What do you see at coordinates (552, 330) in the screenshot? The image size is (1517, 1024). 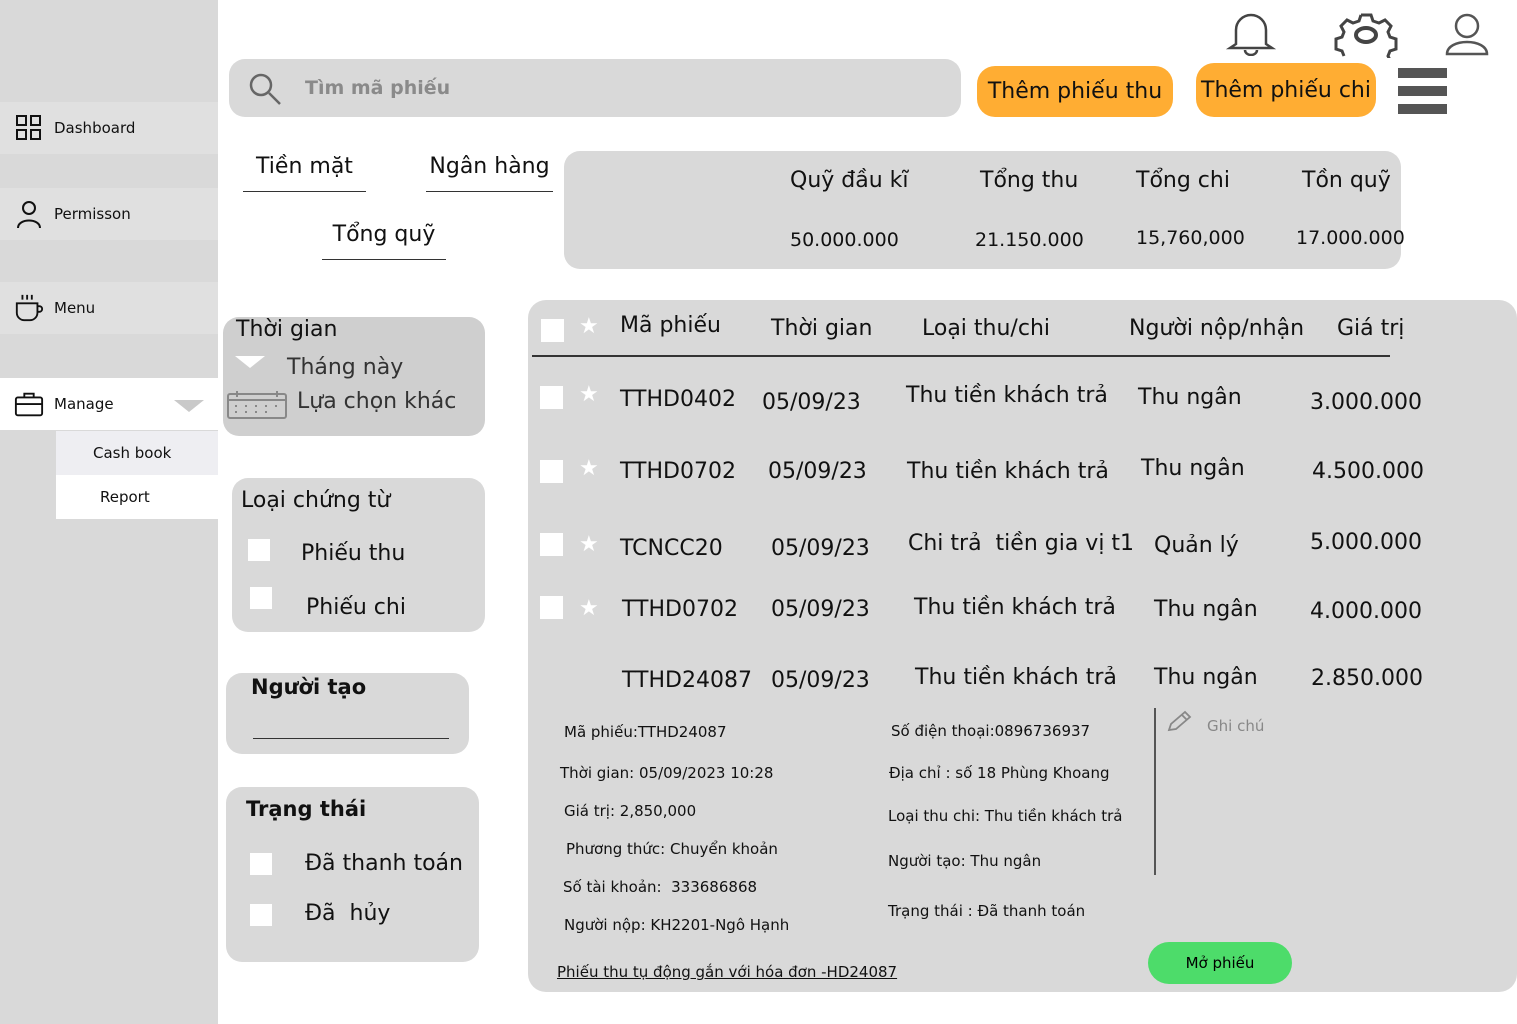 I see `select-all-checkbox` at bounding box center [552, 330].